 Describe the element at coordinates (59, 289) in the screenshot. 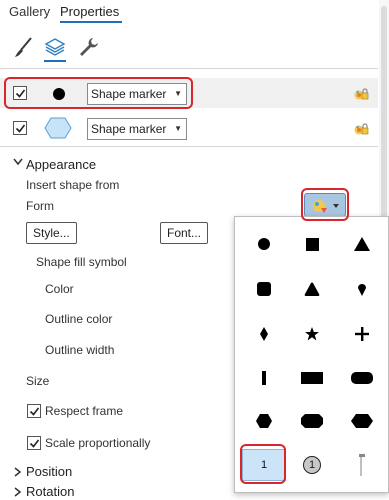

I see `color-label: Color` at that location.